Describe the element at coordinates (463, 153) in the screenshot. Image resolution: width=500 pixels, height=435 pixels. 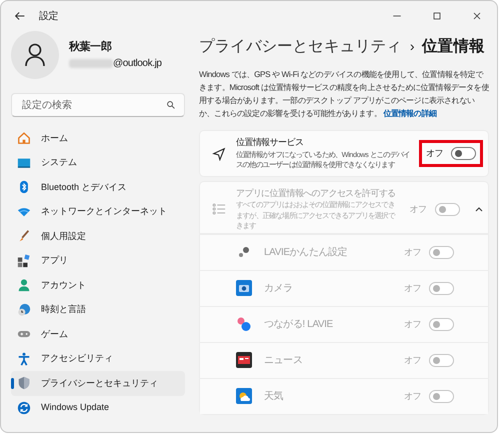
I see `toggle-switch` at that location.